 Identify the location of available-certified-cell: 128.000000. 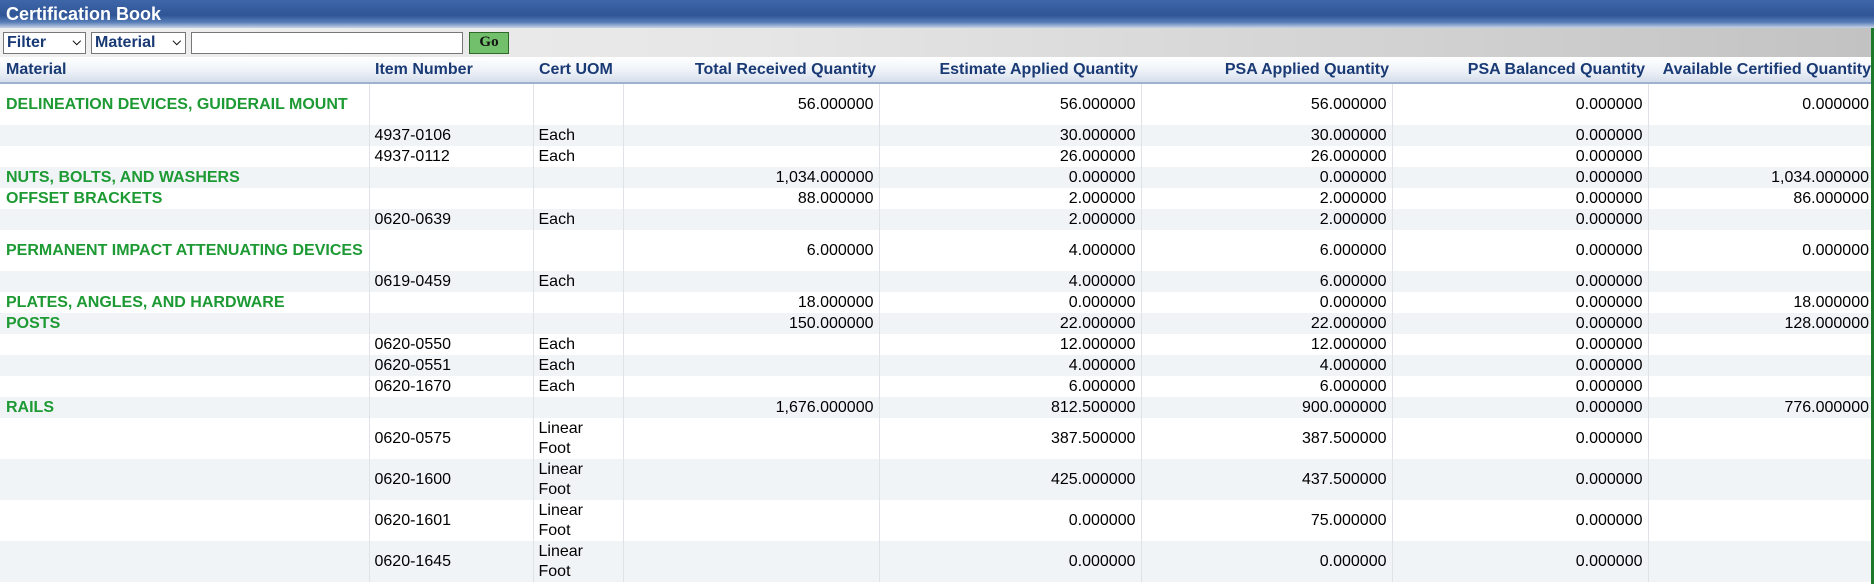
(1761, 323).